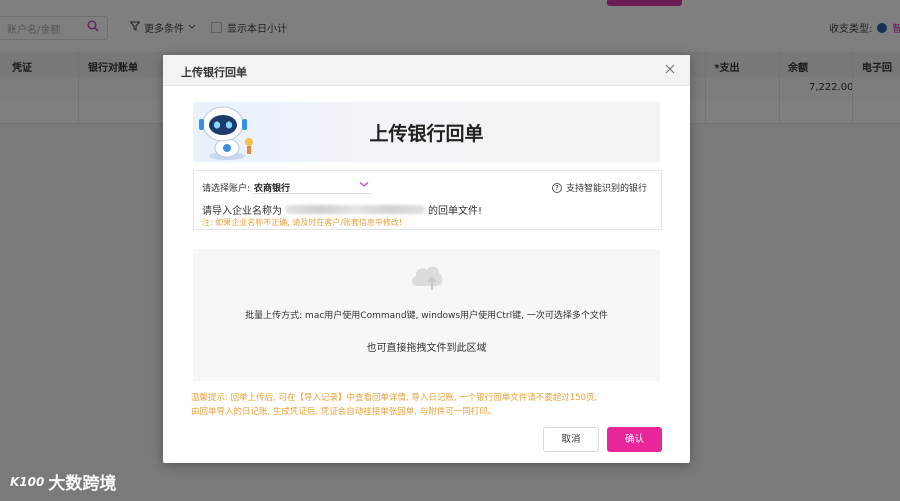 This screenshot has height=501, width=900. I want to click on company-name-note: 注: 如果企业名称不正确, 请及时在客户/账套信息中修改!, so click(302, 222).